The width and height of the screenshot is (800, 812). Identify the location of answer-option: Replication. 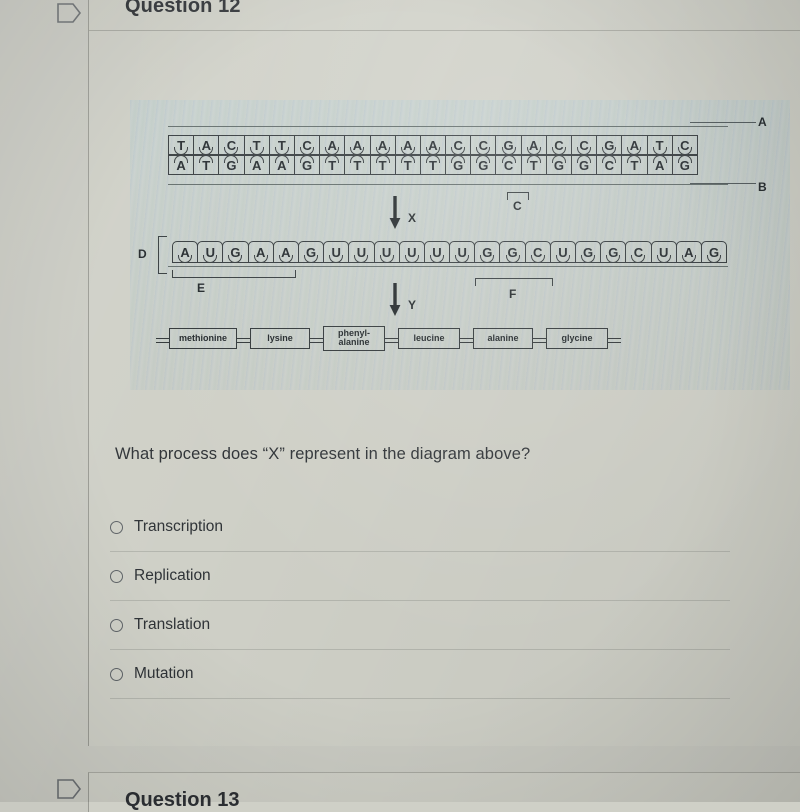
(420, 576).